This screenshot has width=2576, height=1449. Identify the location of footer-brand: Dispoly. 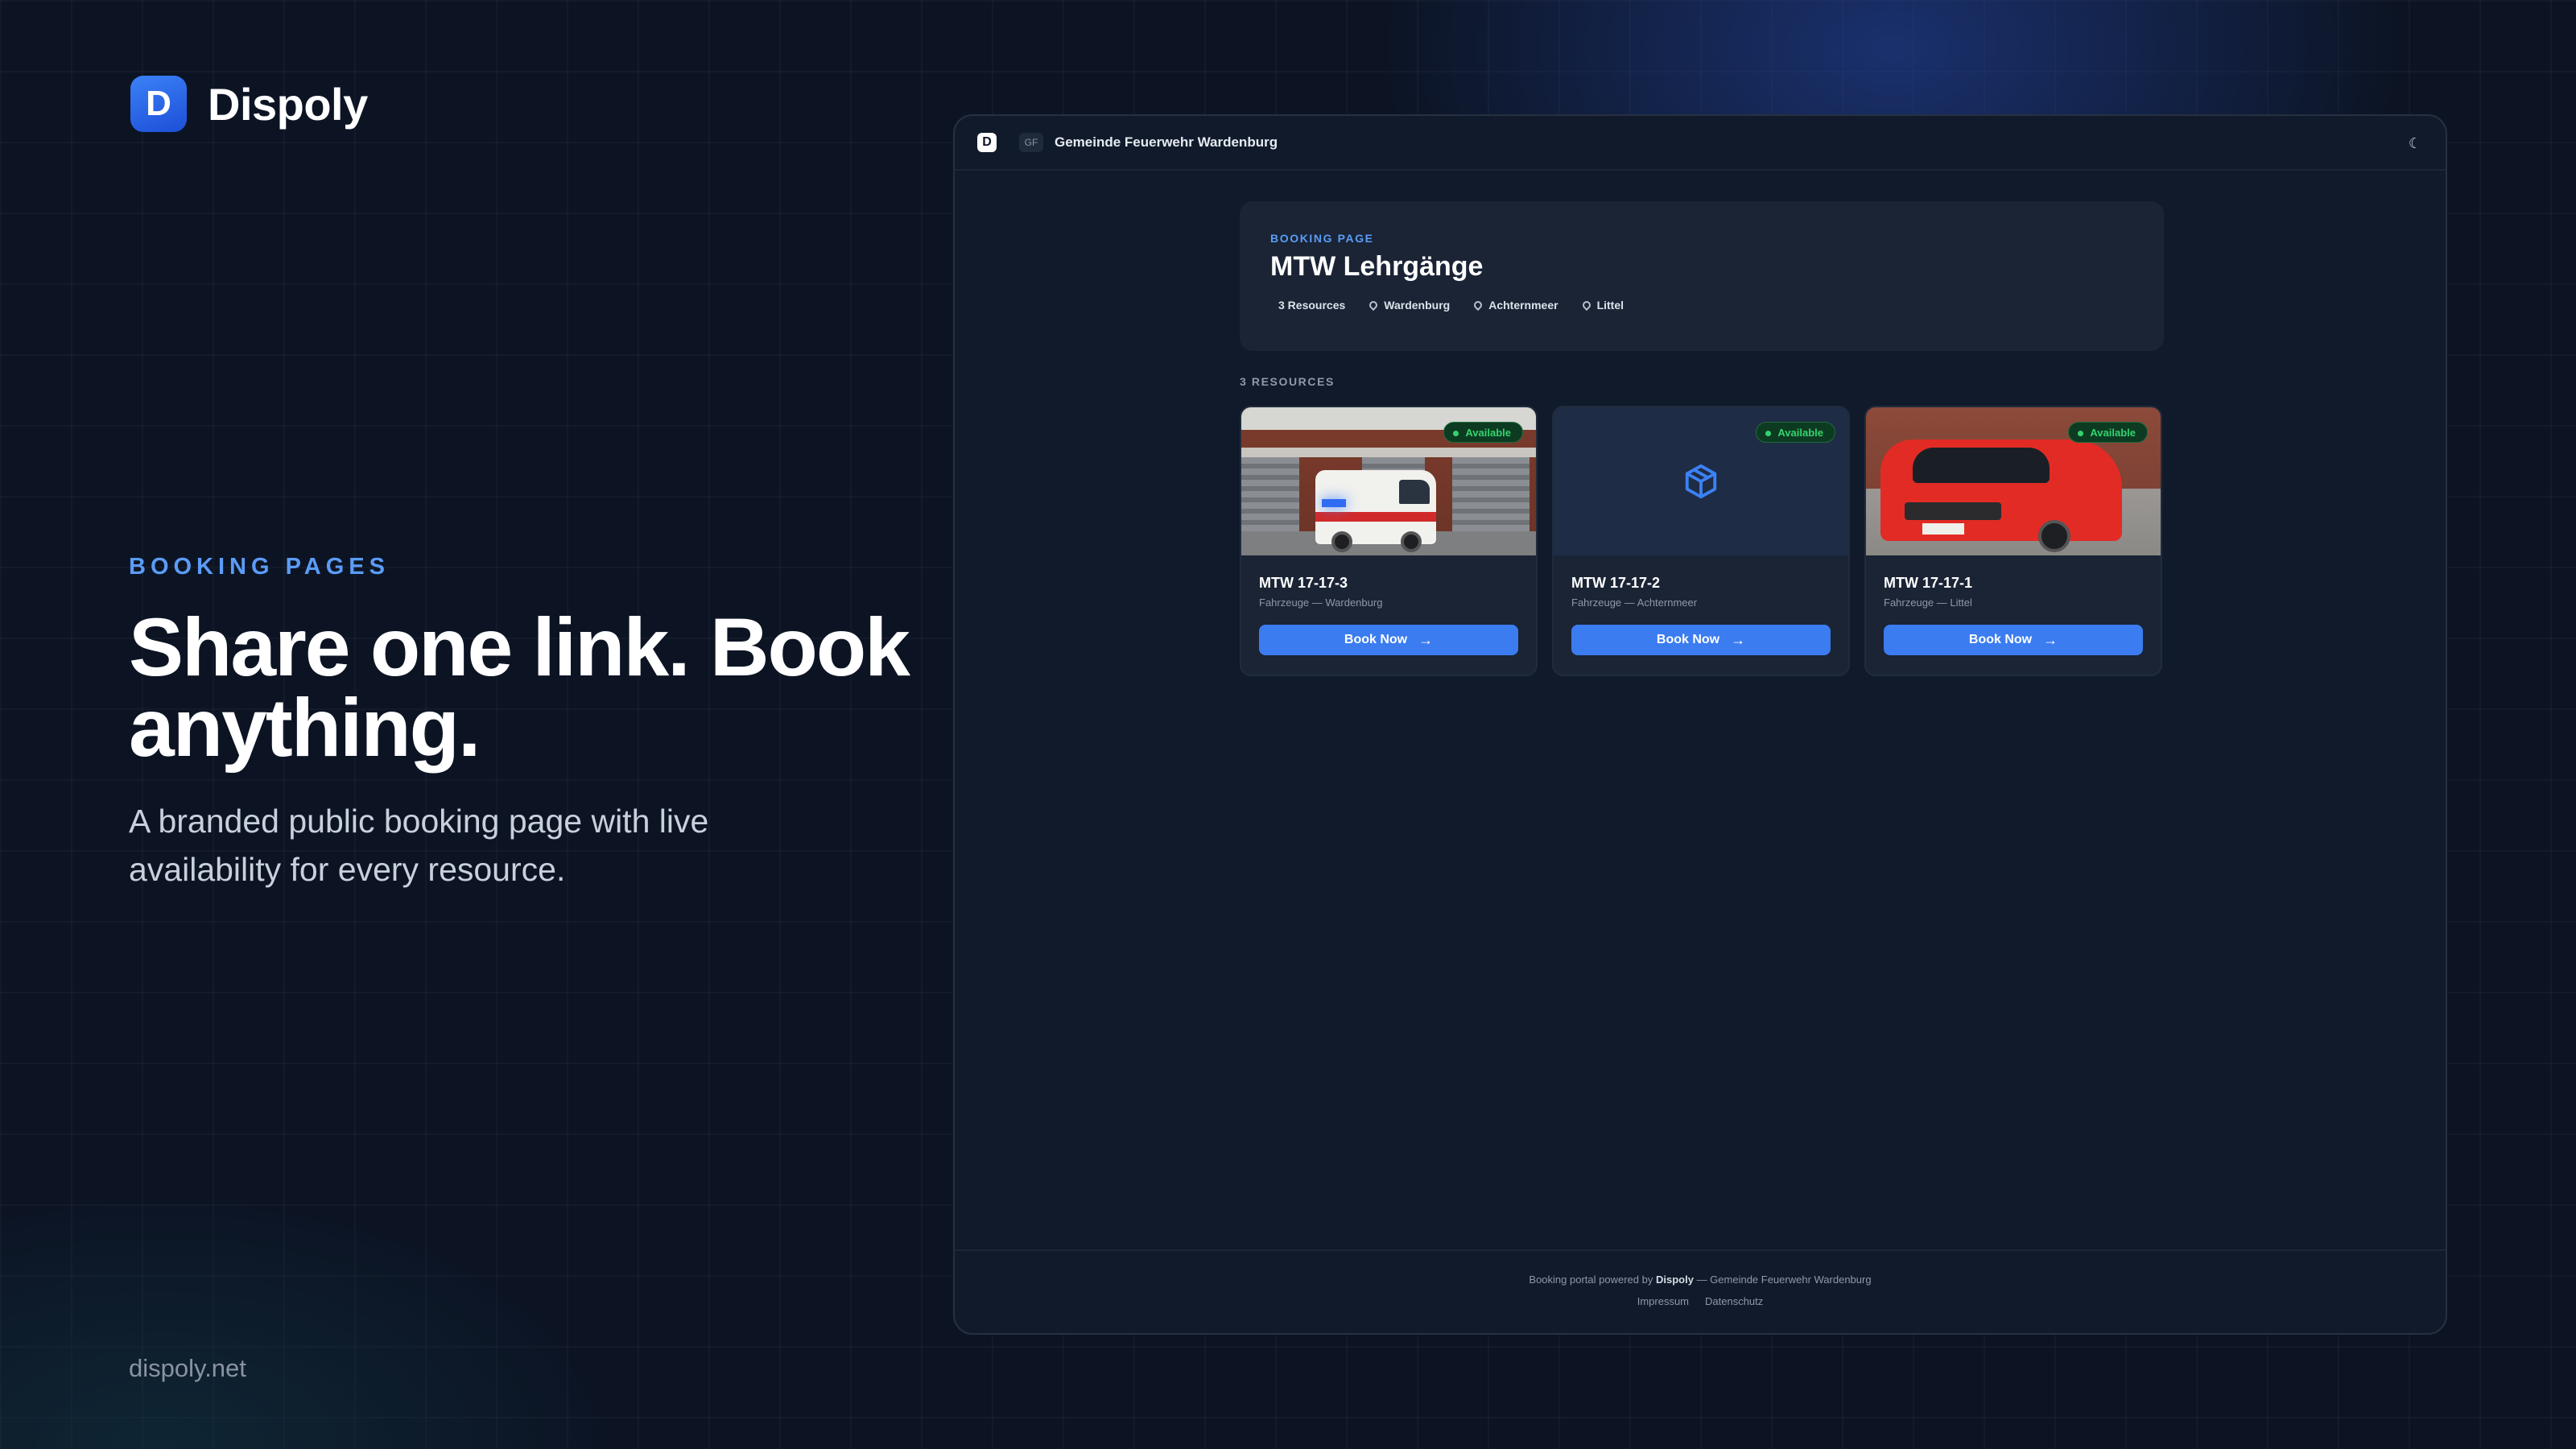
(1675, 1280).